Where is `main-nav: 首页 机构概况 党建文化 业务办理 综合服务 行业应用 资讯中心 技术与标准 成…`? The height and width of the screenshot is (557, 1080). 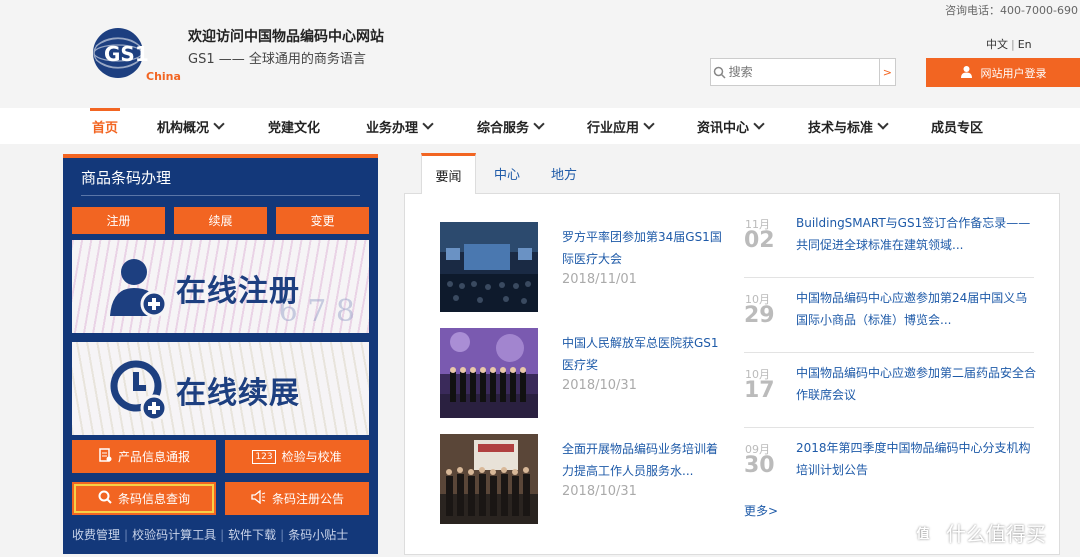
main-nav: 首页 机构概况 党建文化 业务办理 综合服务 行业应用 资讯中心 技术与标准 成… is located at coordinates (540, 126).